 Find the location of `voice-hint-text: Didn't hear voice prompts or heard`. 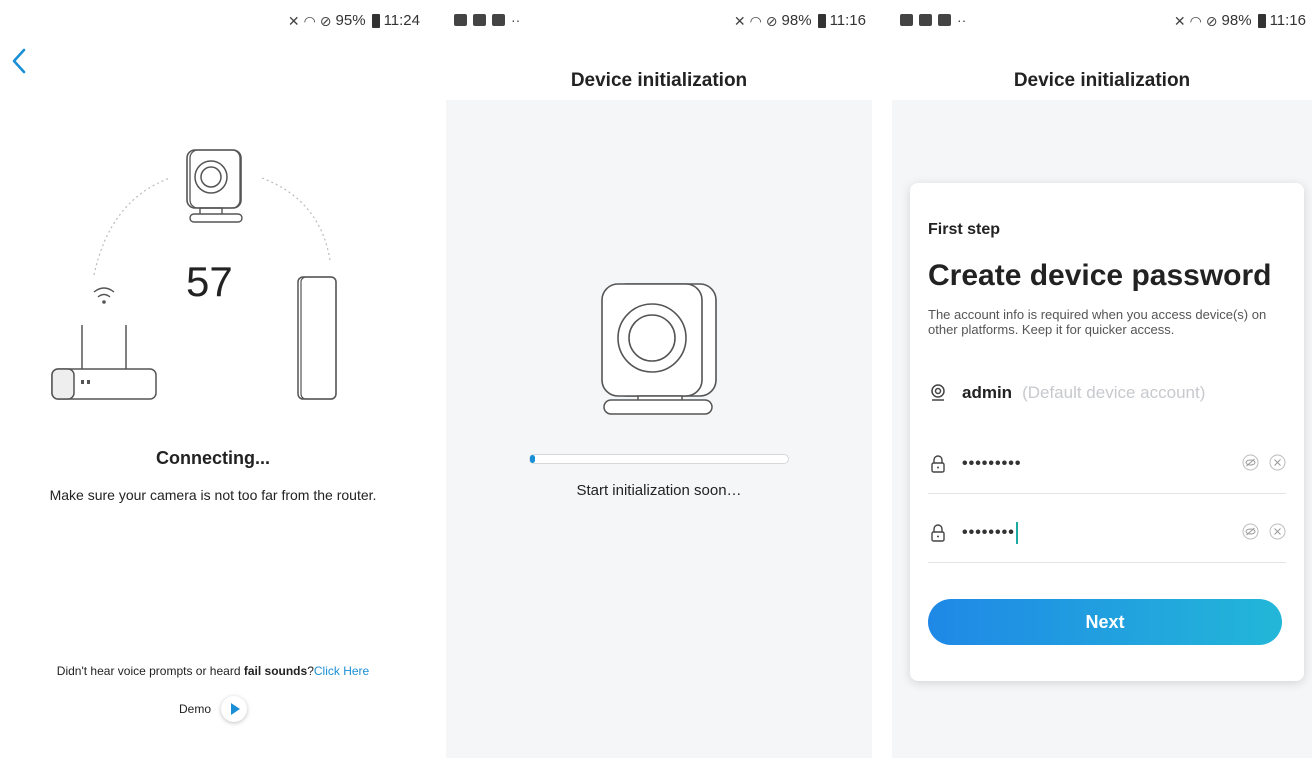

voice-hint-text: Didn't hear voice prompts or heard is located at coordinates (150, 671).